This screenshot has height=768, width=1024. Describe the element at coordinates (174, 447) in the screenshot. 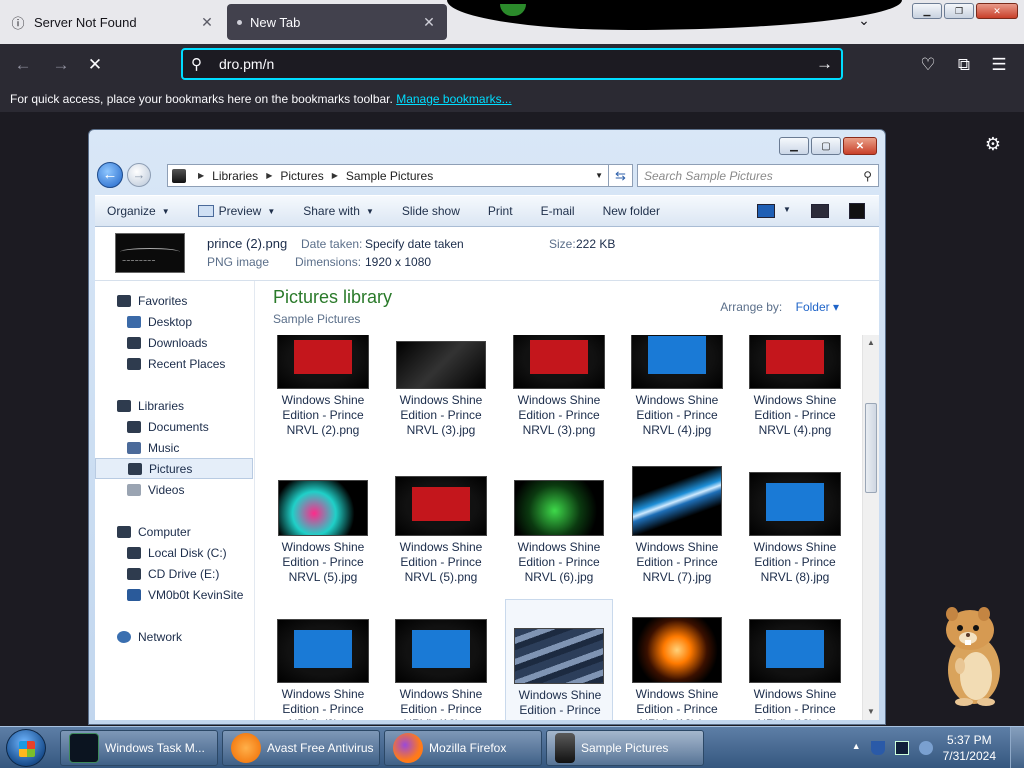

I see `nav-music: Music` at that location.